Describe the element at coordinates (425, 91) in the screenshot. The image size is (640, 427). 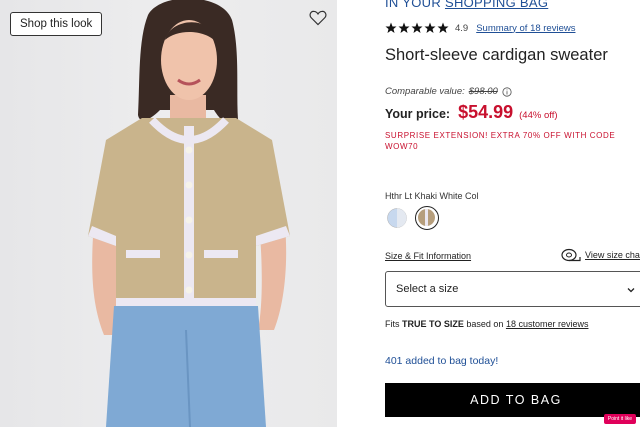
I see `comparable-label: Comparable value:` at that location.